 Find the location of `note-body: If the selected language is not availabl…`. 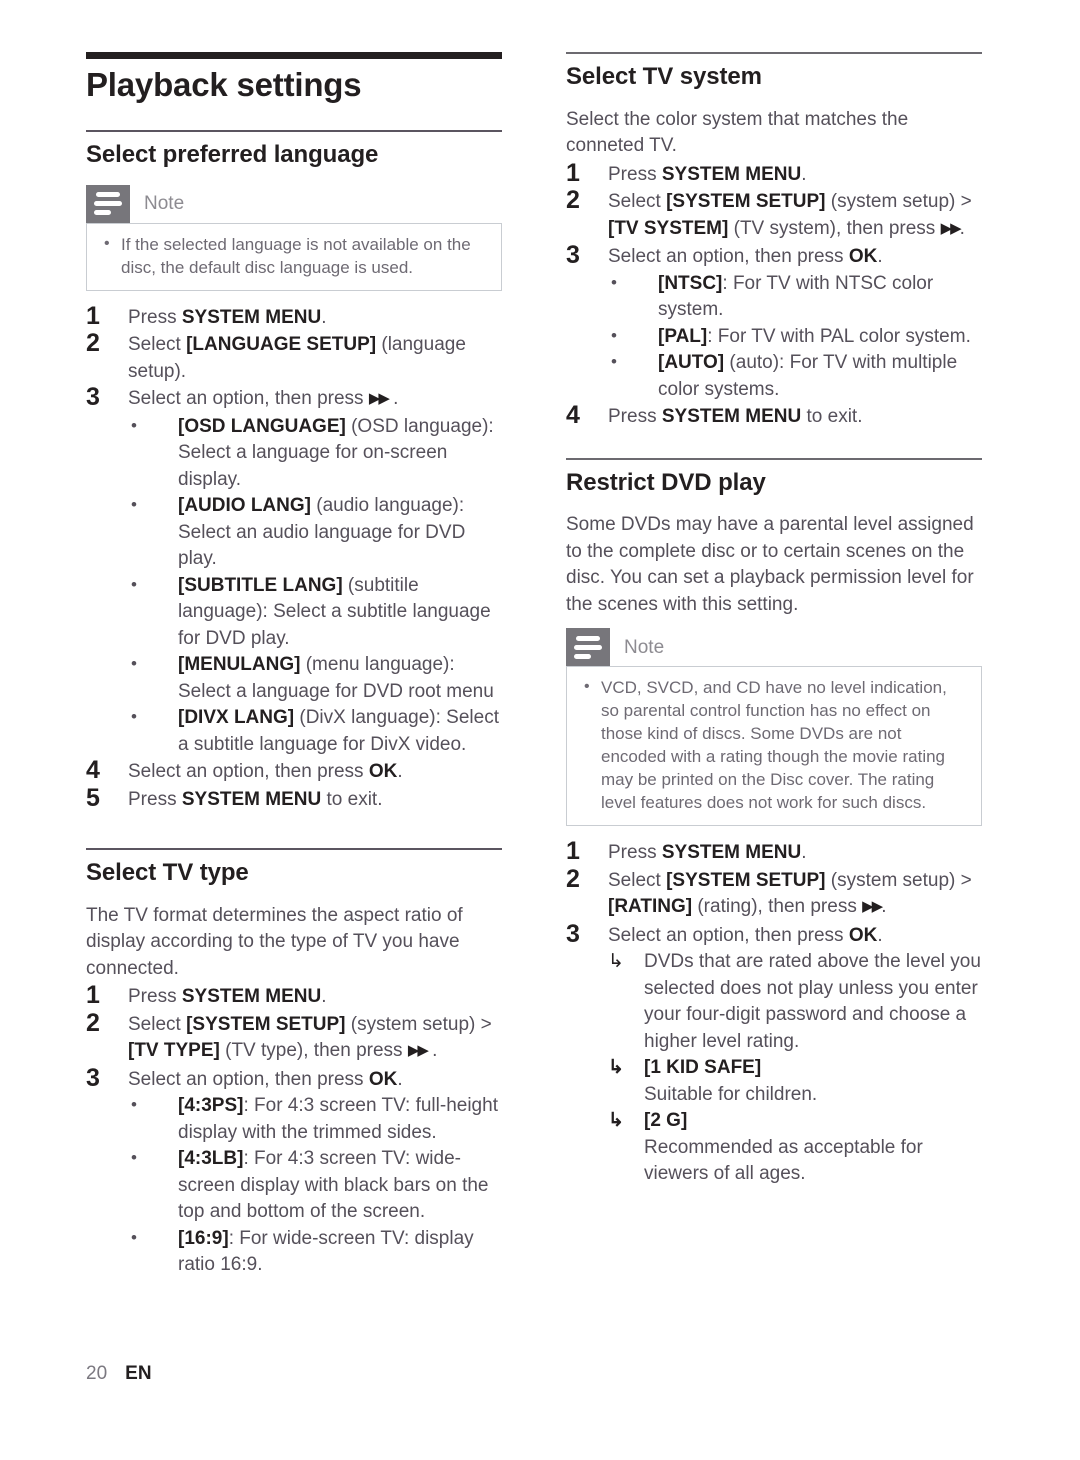

note-body: If the selected language is not availabl… is located at coordinates (294, 256).